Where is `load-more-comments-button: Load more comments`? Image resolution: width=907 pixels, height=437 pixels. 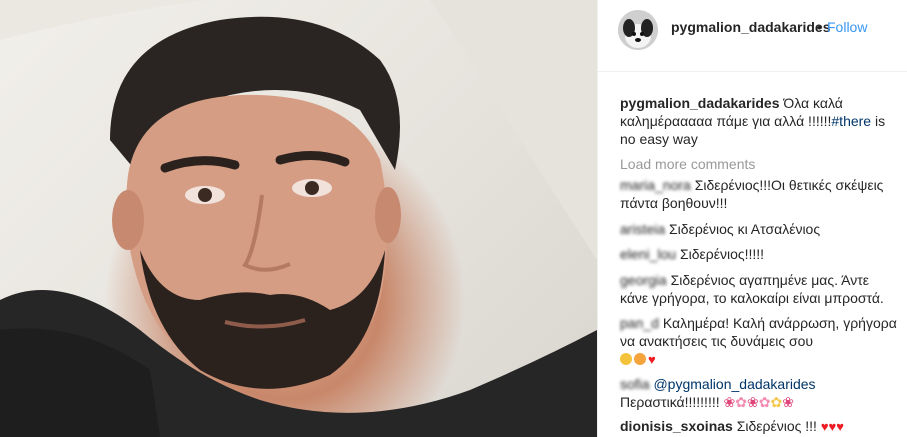
load-more-comments-button: Load more comments is located at coordinates (760, 164).